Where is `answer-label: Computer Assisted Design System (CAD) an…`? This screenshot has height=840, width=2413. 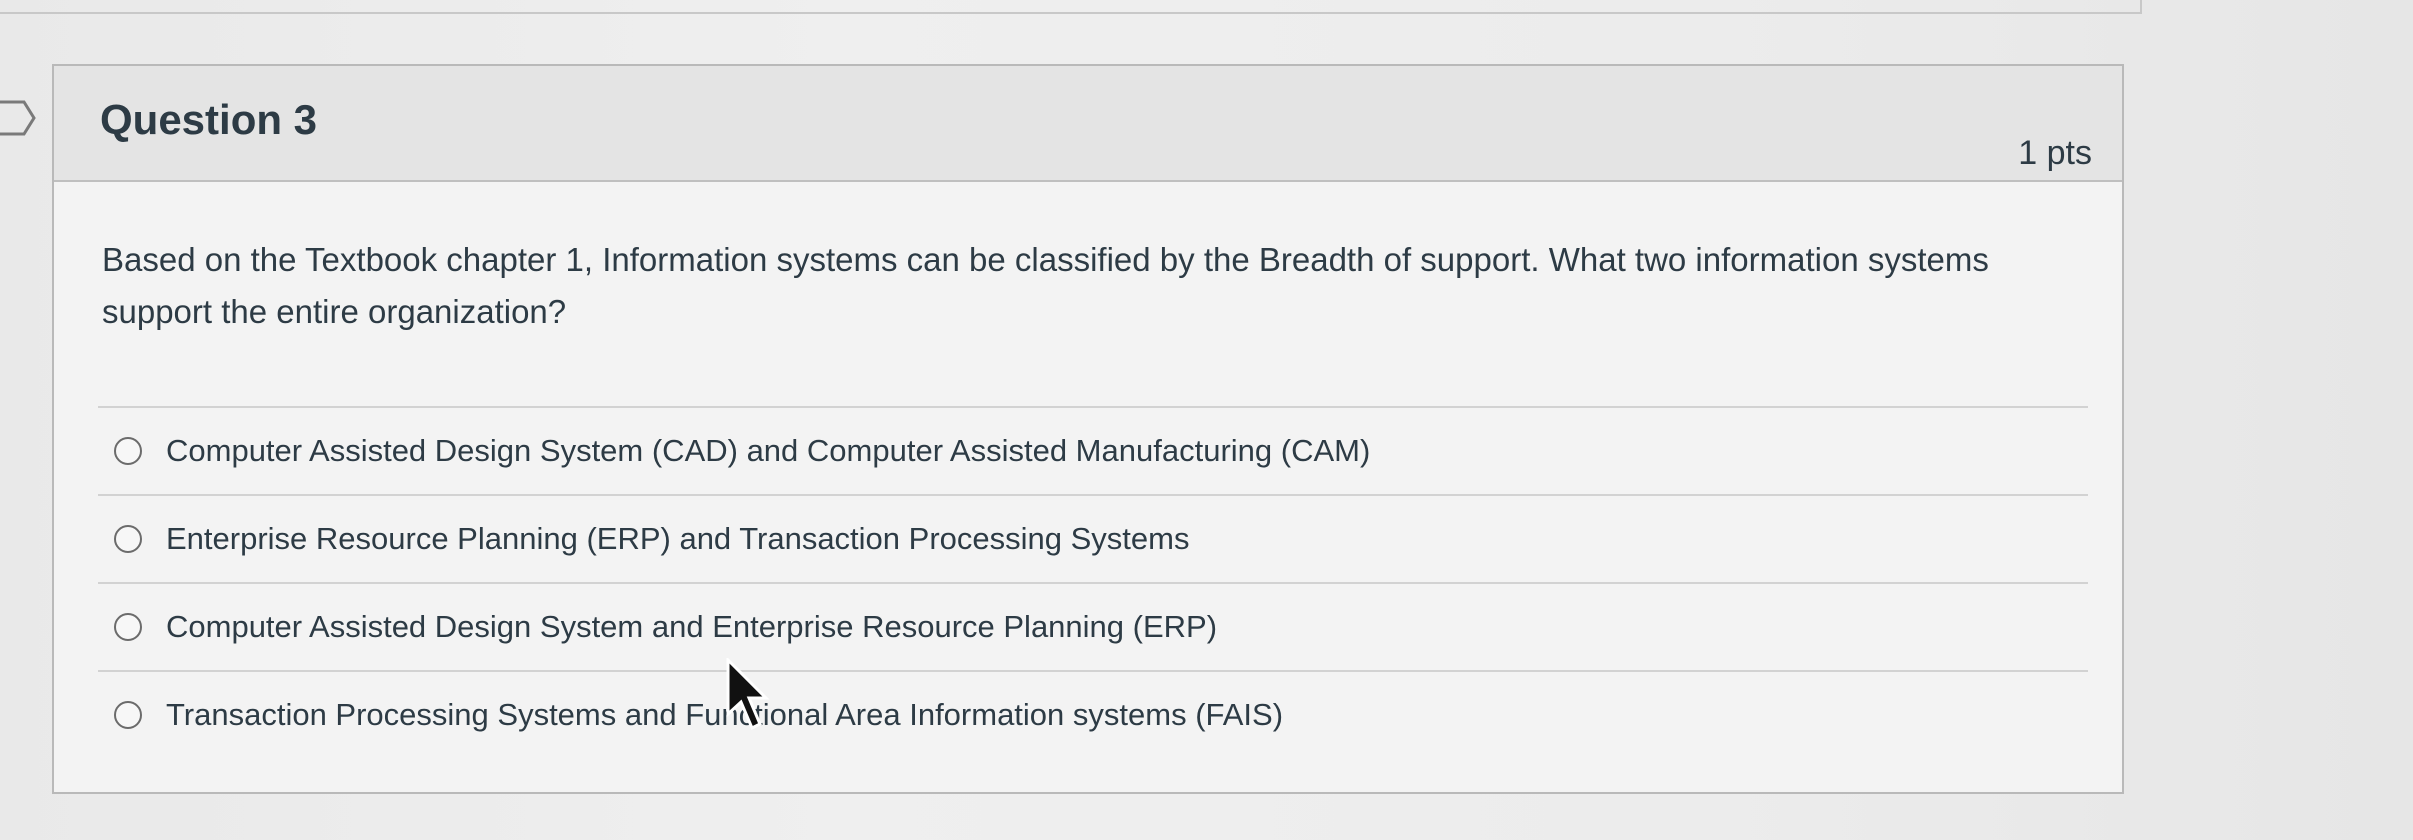
answer-label: Computer Assisted Design System (CAD) an… is located at coordinates (768, 451).